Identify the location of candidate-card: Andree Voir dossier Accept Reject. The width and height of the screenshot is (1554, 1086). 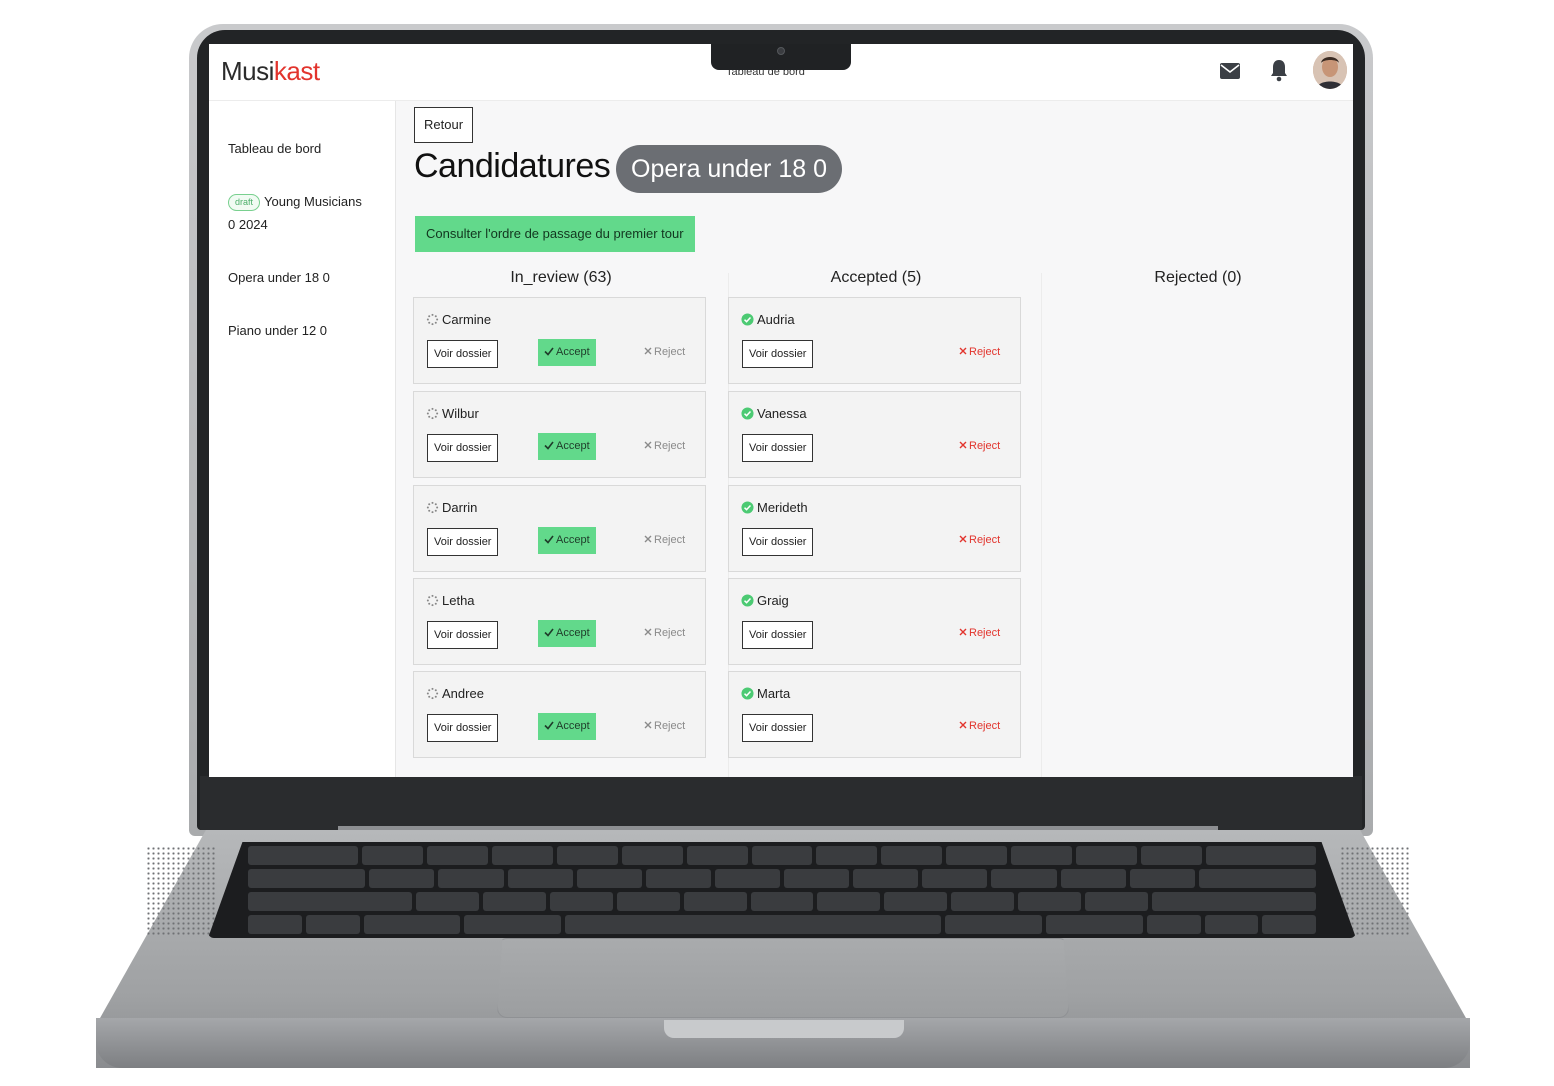
(559, 714).